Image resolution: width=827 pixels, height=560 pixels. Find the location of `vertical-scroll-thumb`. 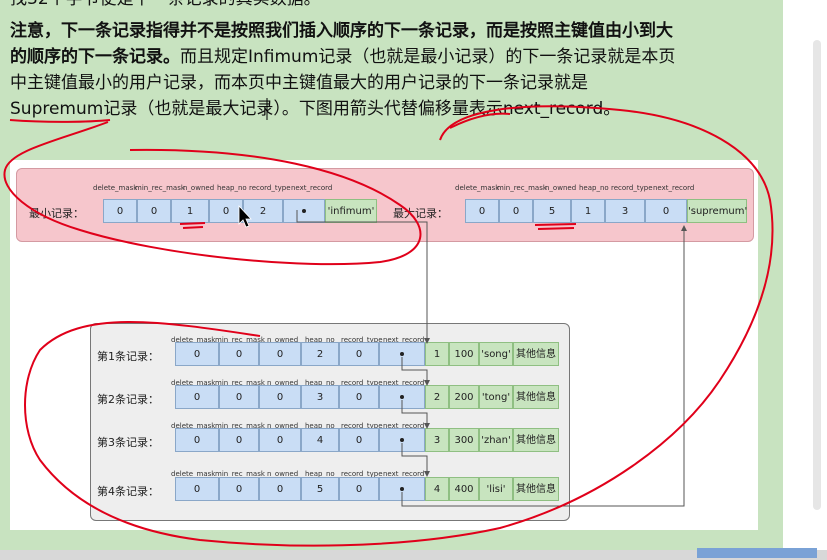

vertical-scroll-thumb is located at coordinates (817, 275).